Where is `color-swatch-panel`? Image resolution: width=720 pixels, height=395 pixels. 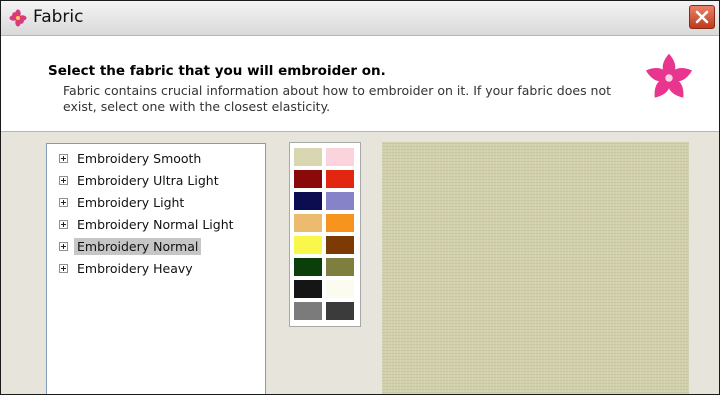
color-swatch-panel is located at coordinates (325, 234).